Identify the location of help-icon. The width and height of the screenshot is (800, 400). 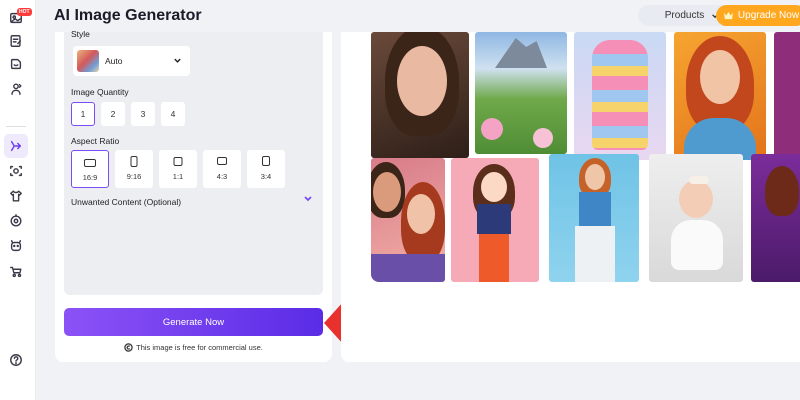
(16, 360).